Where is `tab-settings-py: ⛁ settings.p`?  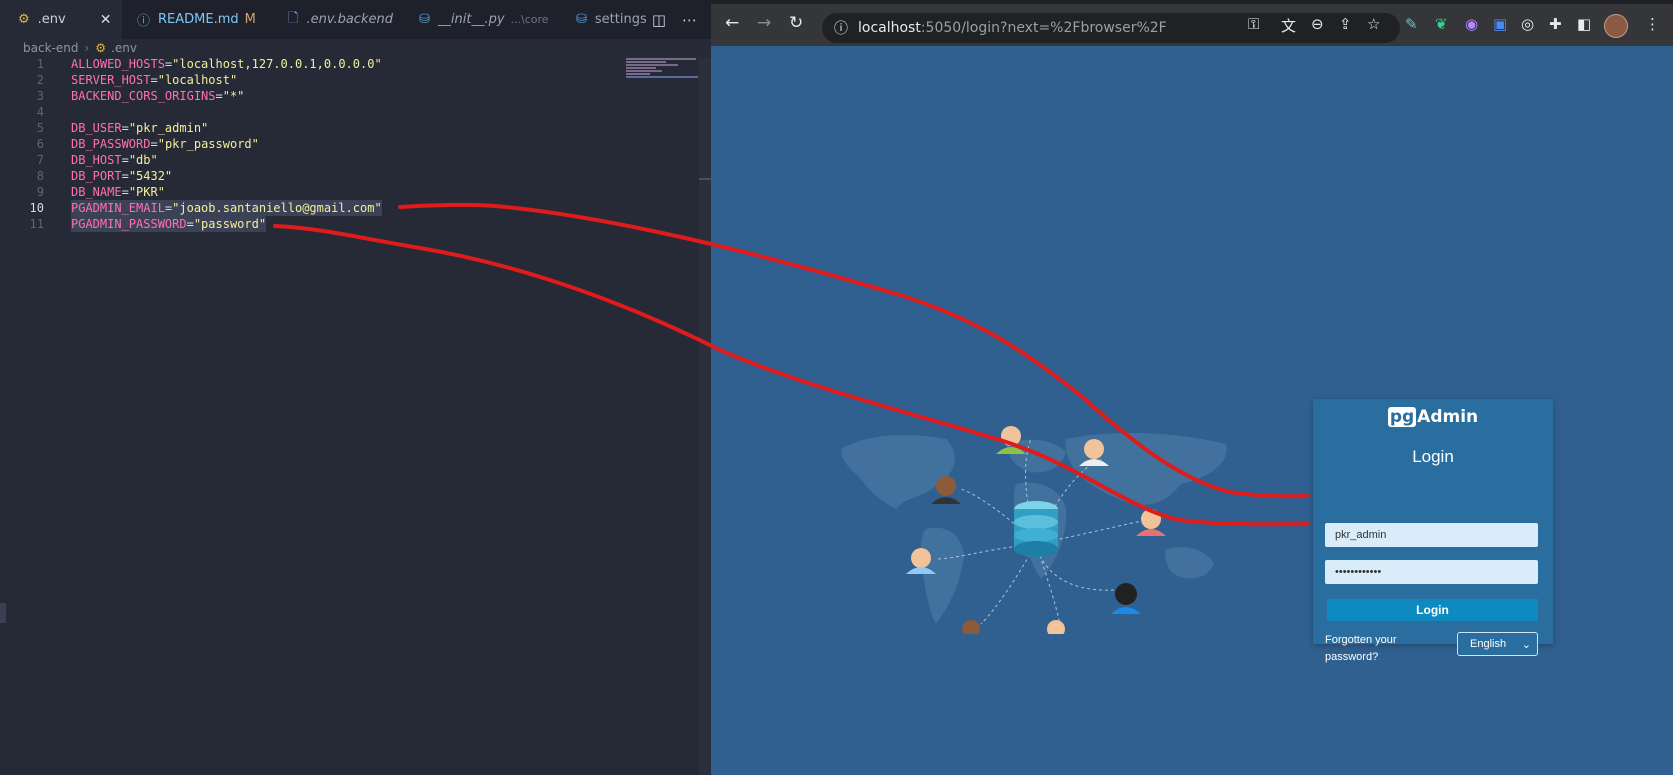
tab-settings-py: ⛁ settings.p is located at coordinates (611, 19).